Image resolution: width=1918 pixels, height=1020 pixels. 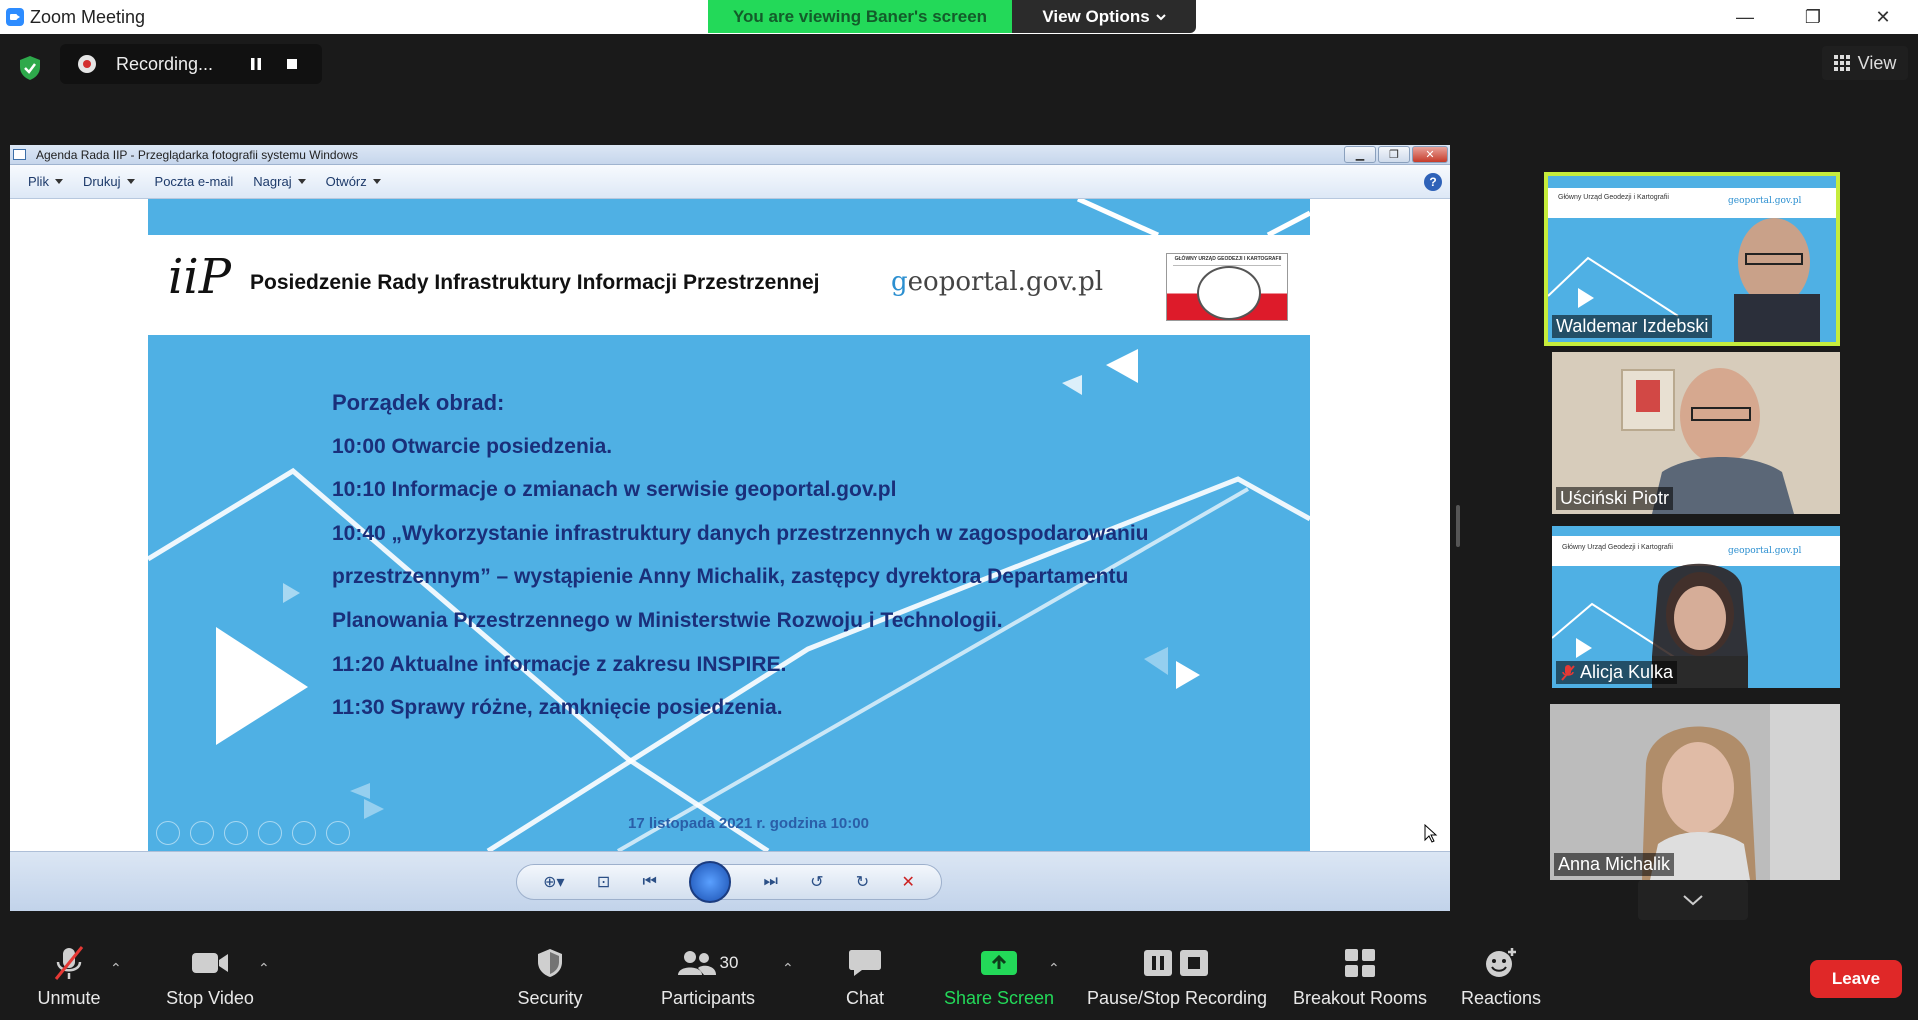 I want to click on geoportal-prefix: g, so click(x=899, y=282).